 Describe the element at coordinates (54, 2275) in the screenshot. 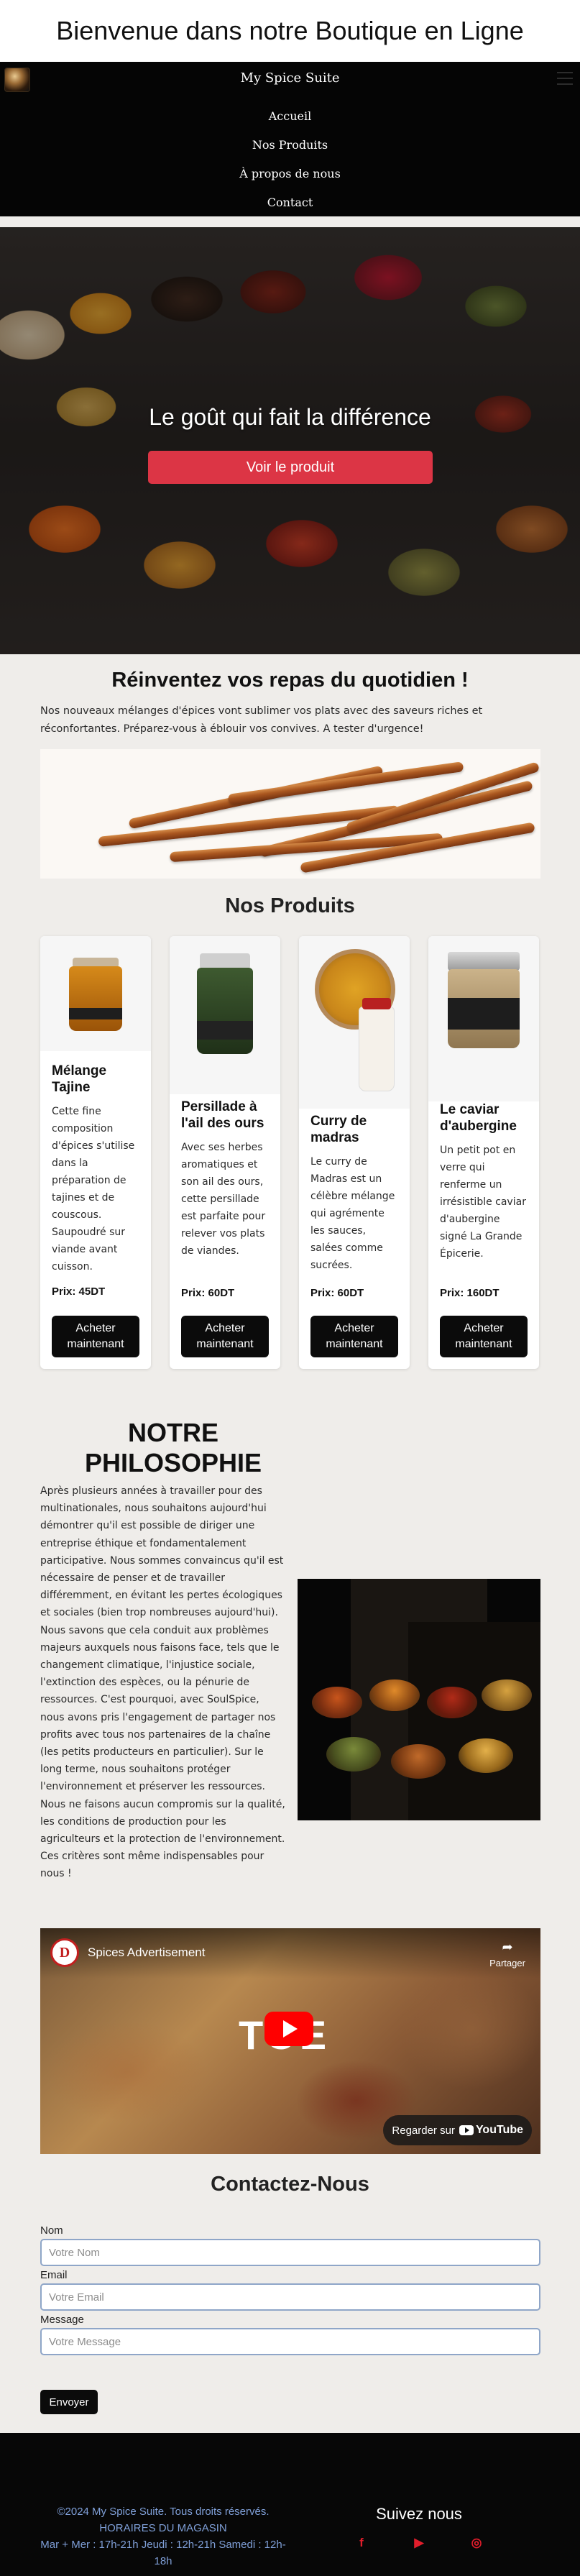

I see `email-label: Email` at that location.